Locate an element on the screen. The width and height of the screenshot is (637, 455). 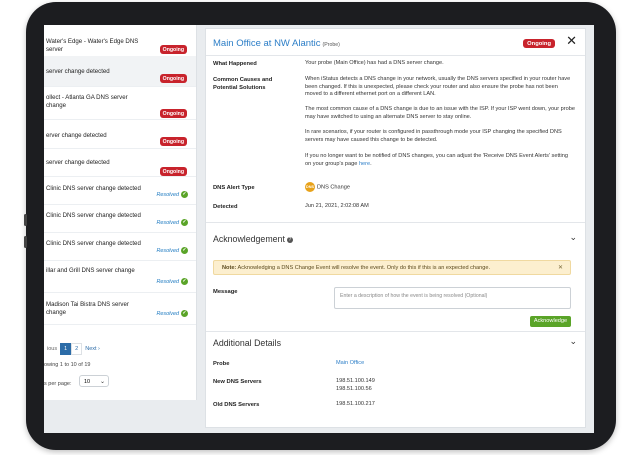
causes-p4-end: . is located at coordinates (371, 163).